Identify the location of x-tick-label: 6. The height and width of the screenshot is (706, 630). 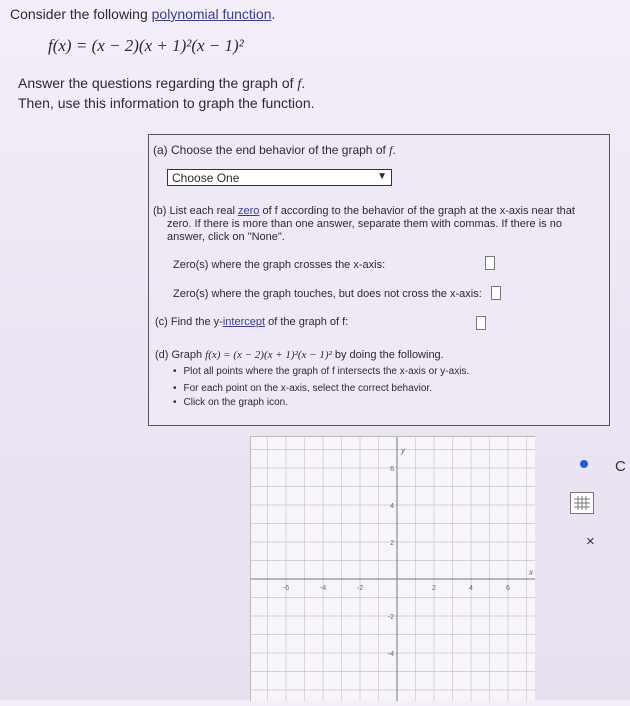
(508, 588).